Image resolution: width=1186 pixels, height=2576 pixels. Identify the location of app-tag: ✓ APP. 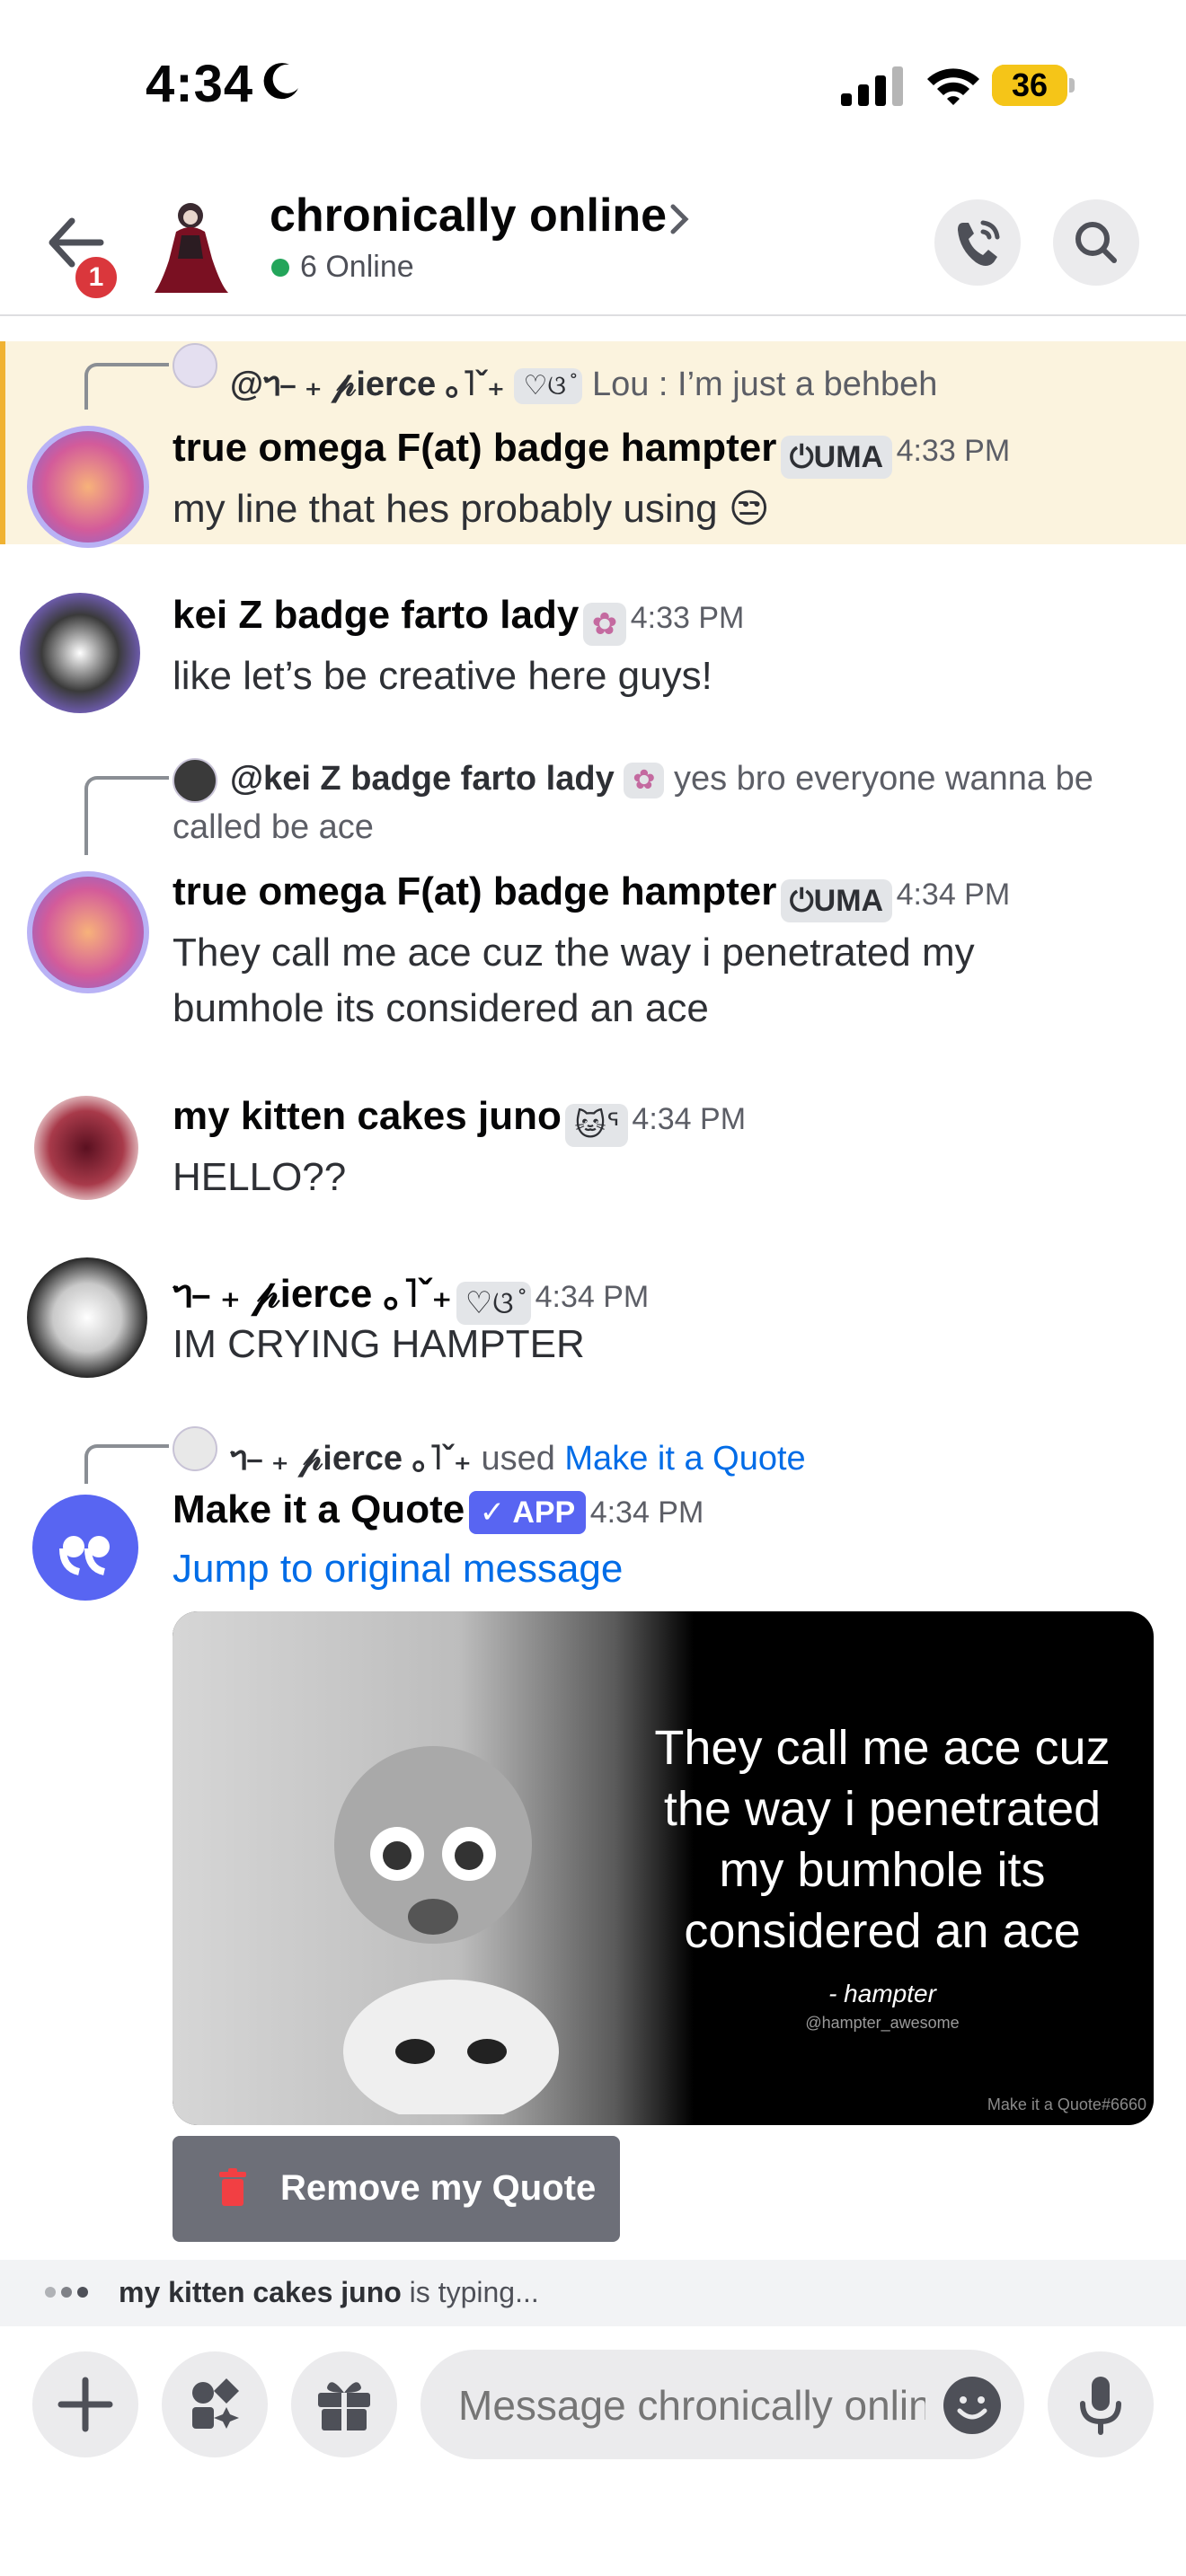
(527, 1512).